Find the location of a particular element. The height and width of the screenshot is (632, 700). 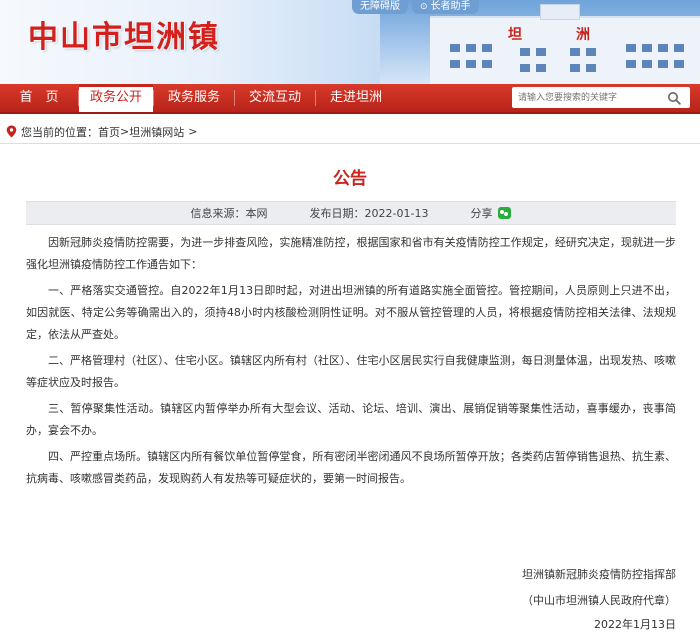

signature-gov: （中山市坦洲镇人民政府代章） is located at coordinates (599, 600).